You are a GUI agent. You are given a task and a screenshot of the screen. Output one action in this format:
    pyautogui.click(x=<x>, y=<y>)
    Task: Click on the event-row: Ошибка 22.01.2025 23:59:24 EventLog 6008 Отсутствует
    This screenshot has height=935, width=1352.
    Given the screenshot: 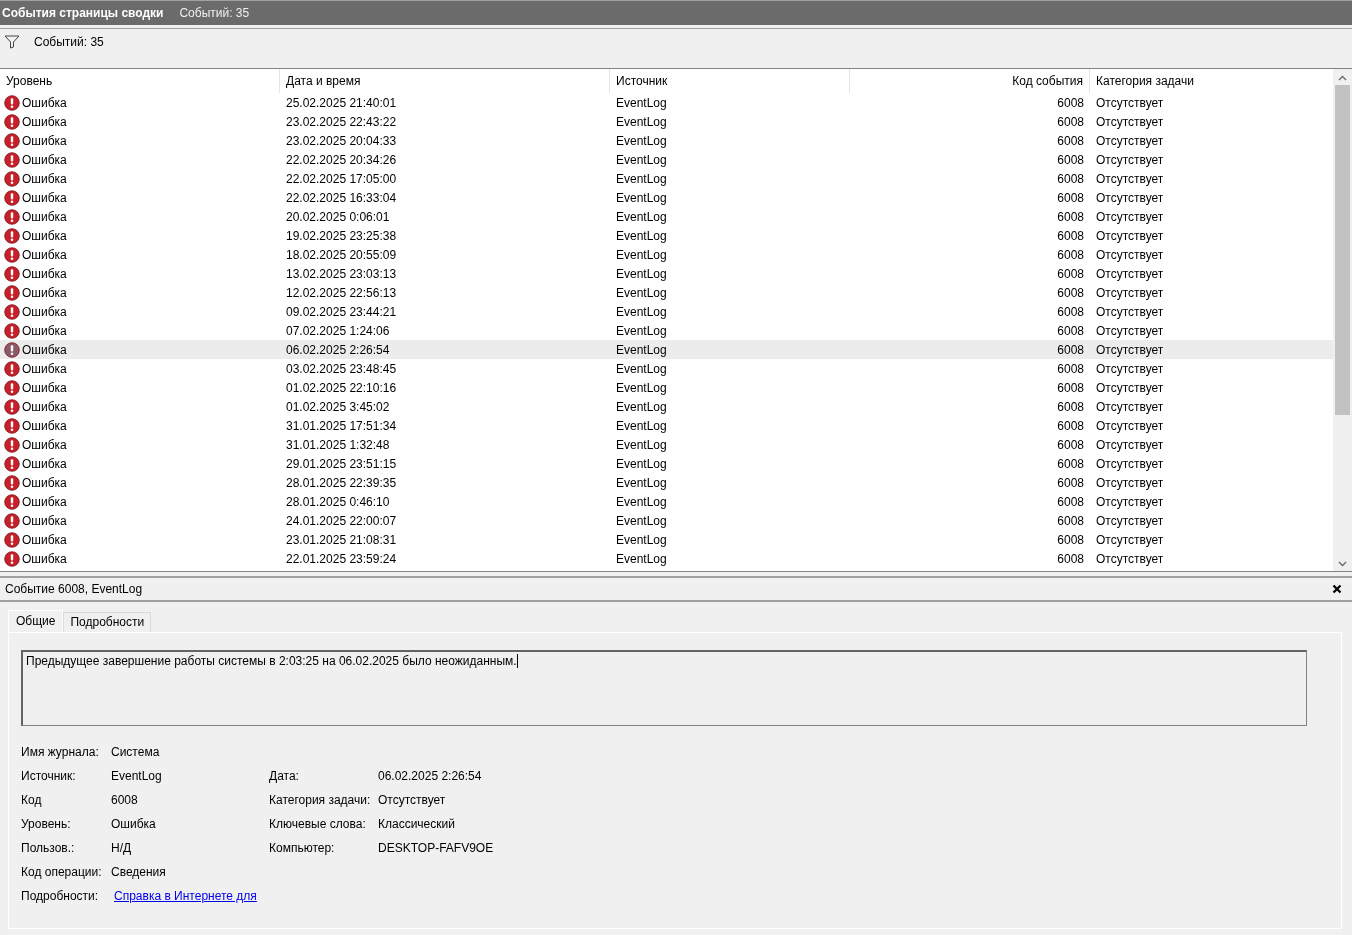 What is the action you would take?
    pyautogui.click(x=666, y=558)
    